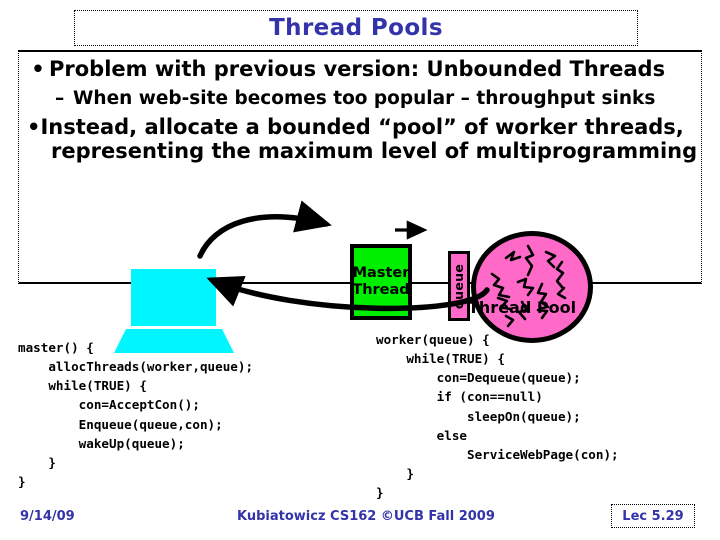 This screenshot has height=540, width=720. I want to click on dash-marker-icon: –, so click(60, 98).